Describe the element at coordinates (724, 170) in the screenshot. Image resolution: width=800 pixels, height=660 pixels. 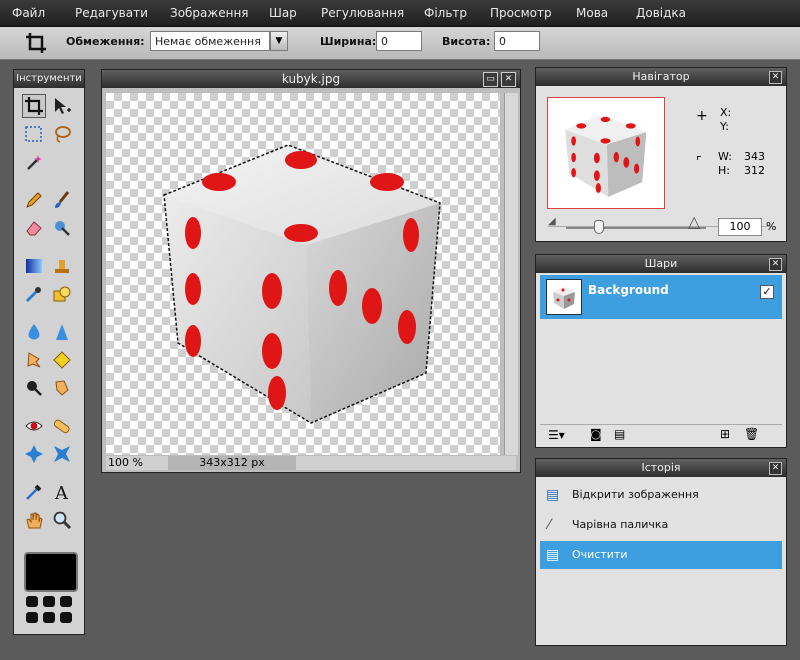
I see `h-label: H:` at that location.